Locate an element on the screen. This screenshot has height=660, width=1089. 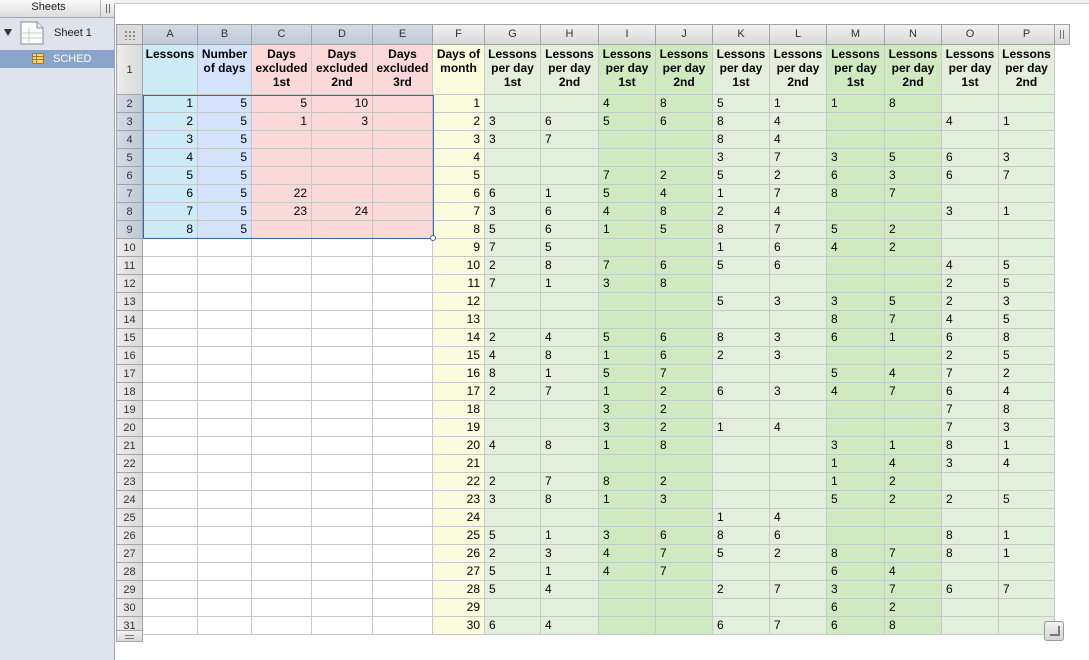
cell: 26 is located at coordinates (459, 554).